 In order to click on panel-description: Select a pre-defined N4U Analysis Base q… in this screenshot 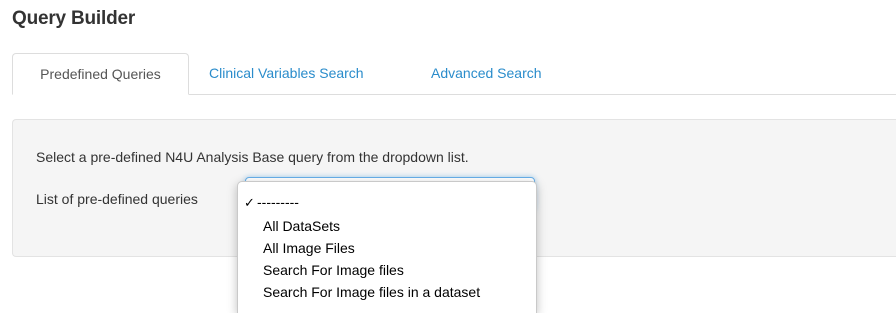, I will do `click(252, 157)`.